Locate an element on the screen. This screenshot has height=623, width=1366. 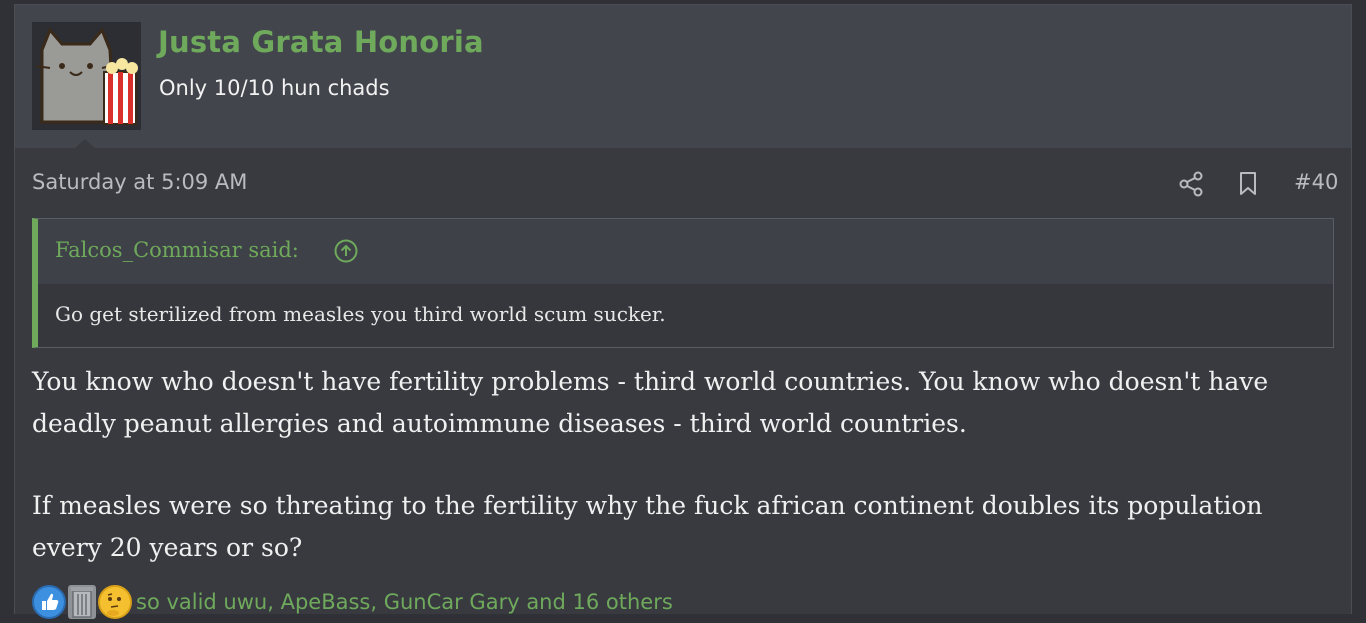
username: Justa Grata Honoria is located at coordinates (321, 42).